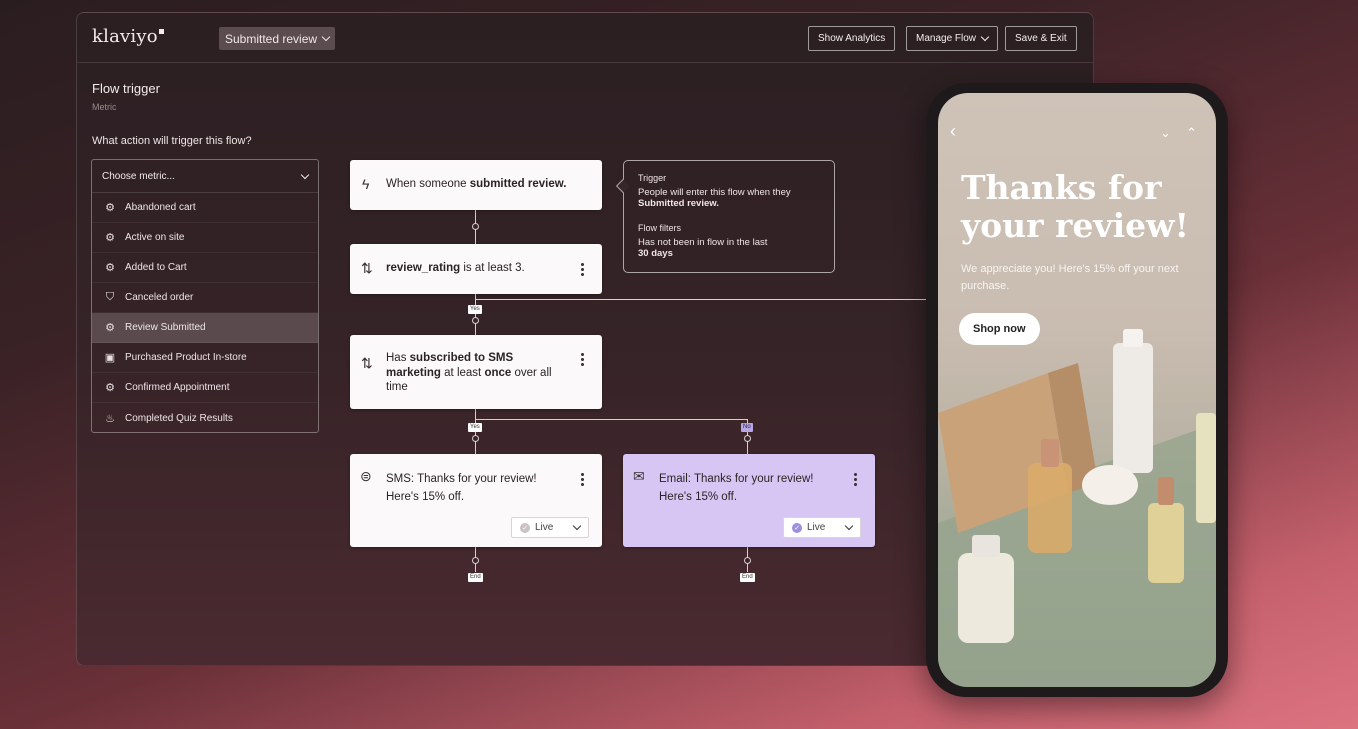 This screenshot has height=729, width=1358. I want to click on manage-flow-button: Manage Flow, so click(952, 38).